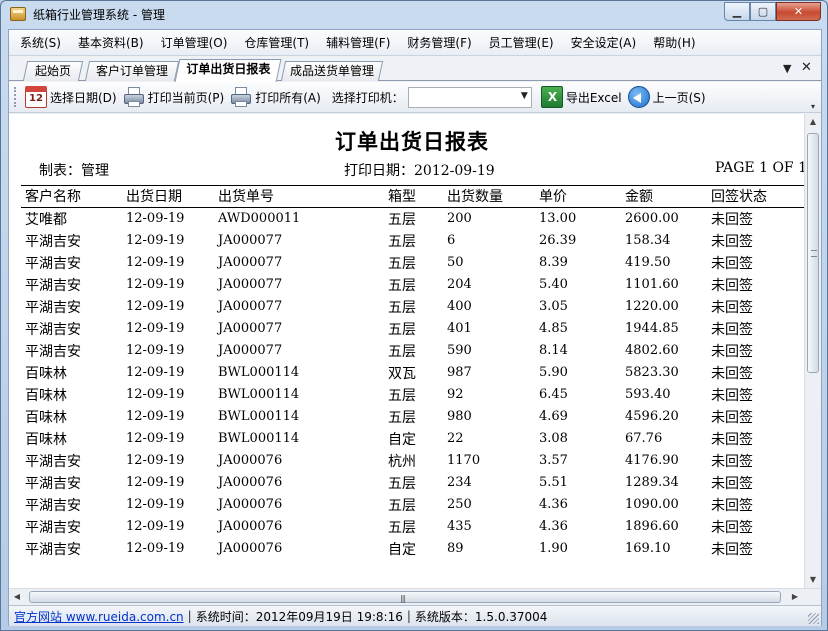 This screenshot has height=631, width=828. What do you see at coordinates (652, 218) in the screenshot?
I see `cell-amount: 2600.00` at bounding box center [652, 218].